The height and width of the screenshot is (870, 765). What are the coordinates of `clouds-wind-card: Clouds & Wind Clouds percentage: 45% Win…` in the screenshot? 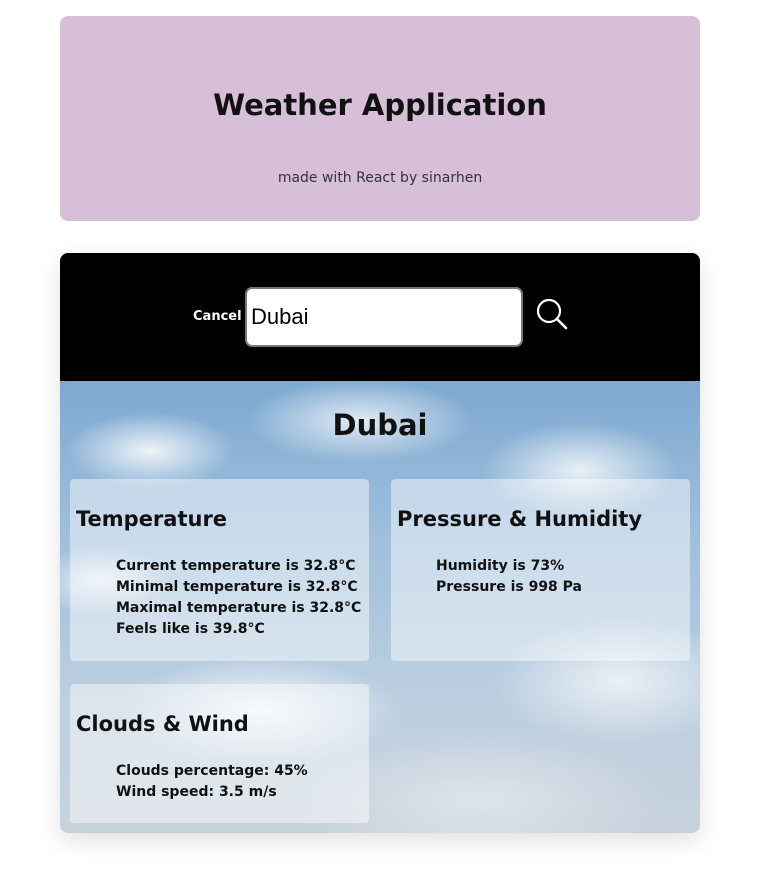 It's located at (219, 753).